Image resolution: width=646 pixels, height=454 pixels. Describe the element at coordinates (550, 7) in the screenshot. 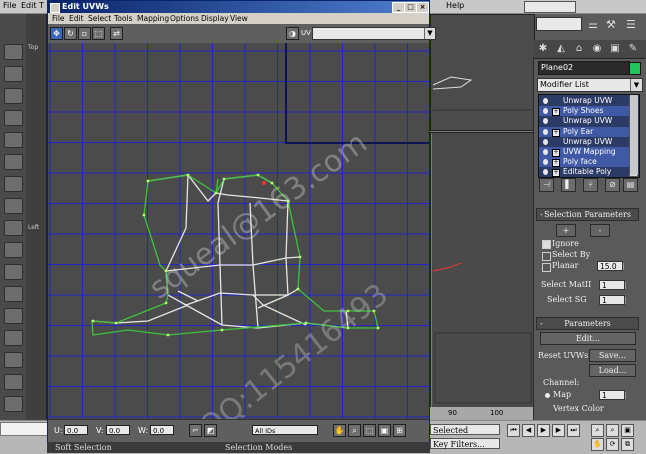

I see `named-selection-dropdown` at that location.